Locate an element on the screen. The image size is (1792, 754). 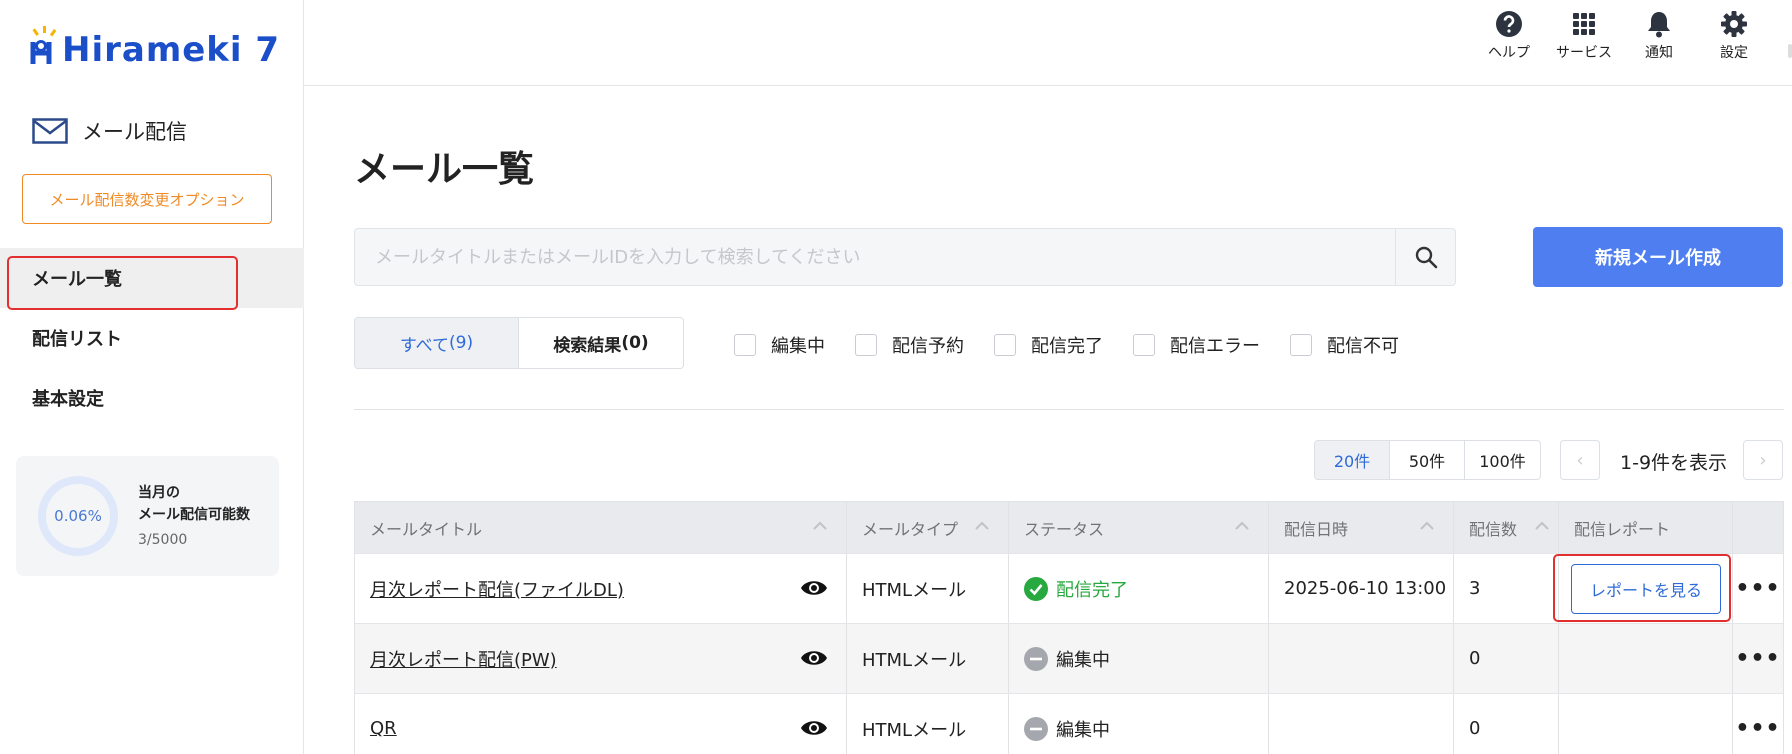
col-status: ステータス is located at coordinates (1139, 527).